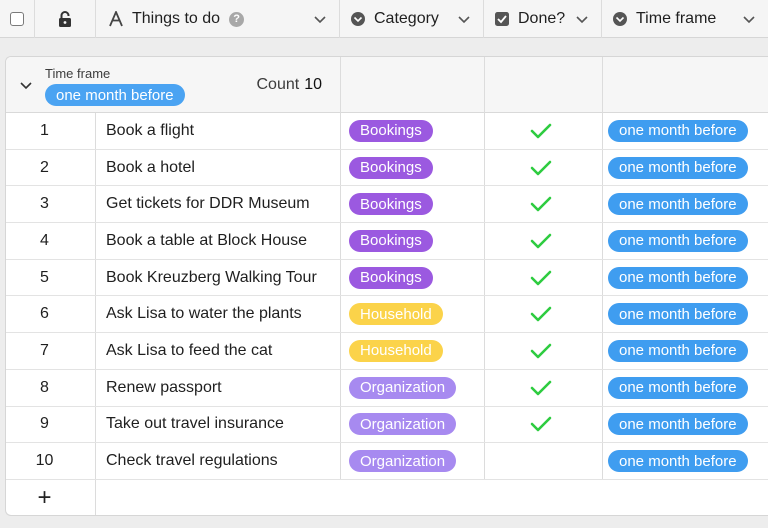  What do you see at coordinates (620, 19) in the screenshot?
I see `single-select-icon` at bounding box center [620, 19].